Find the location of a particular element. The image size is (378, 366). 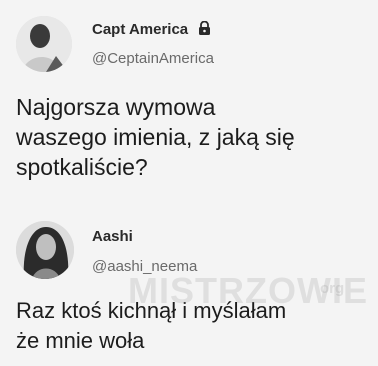

author-name: Capt America is located at coordinates (151, 29).